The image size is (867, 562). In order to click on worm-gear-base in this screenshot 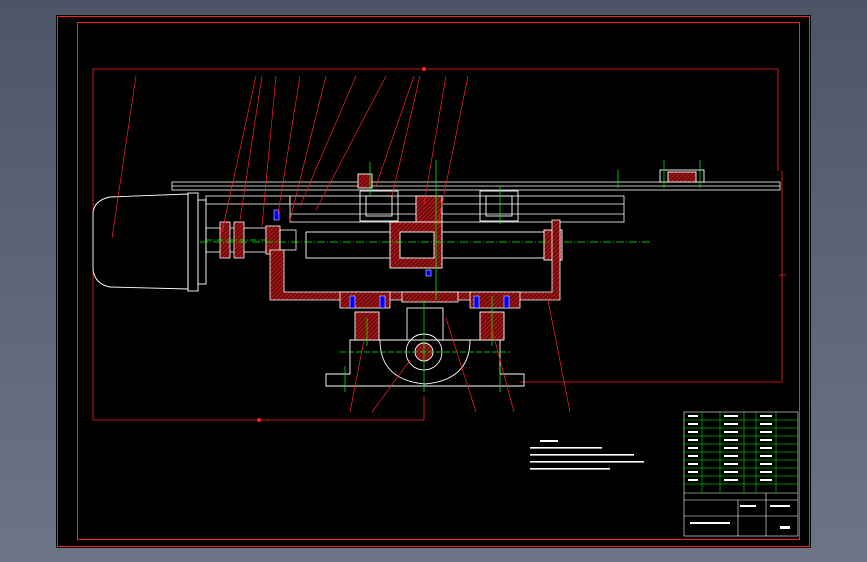, I will do `click(425, 344)`.